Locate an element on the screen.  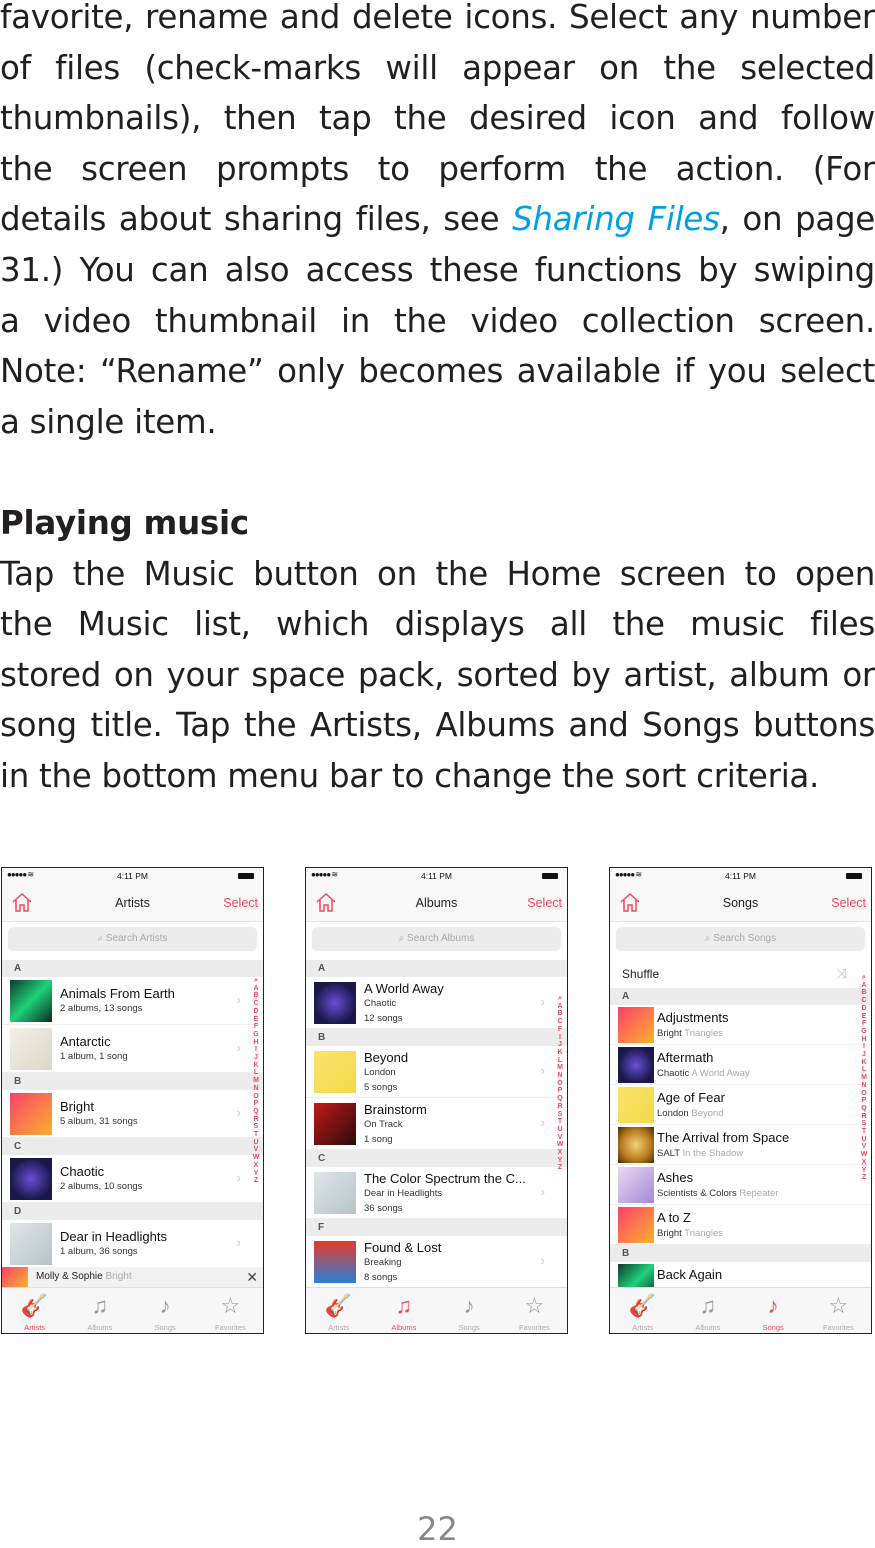
list-row: Age of Fear London Beyond is located at coordinates (740, 1105).